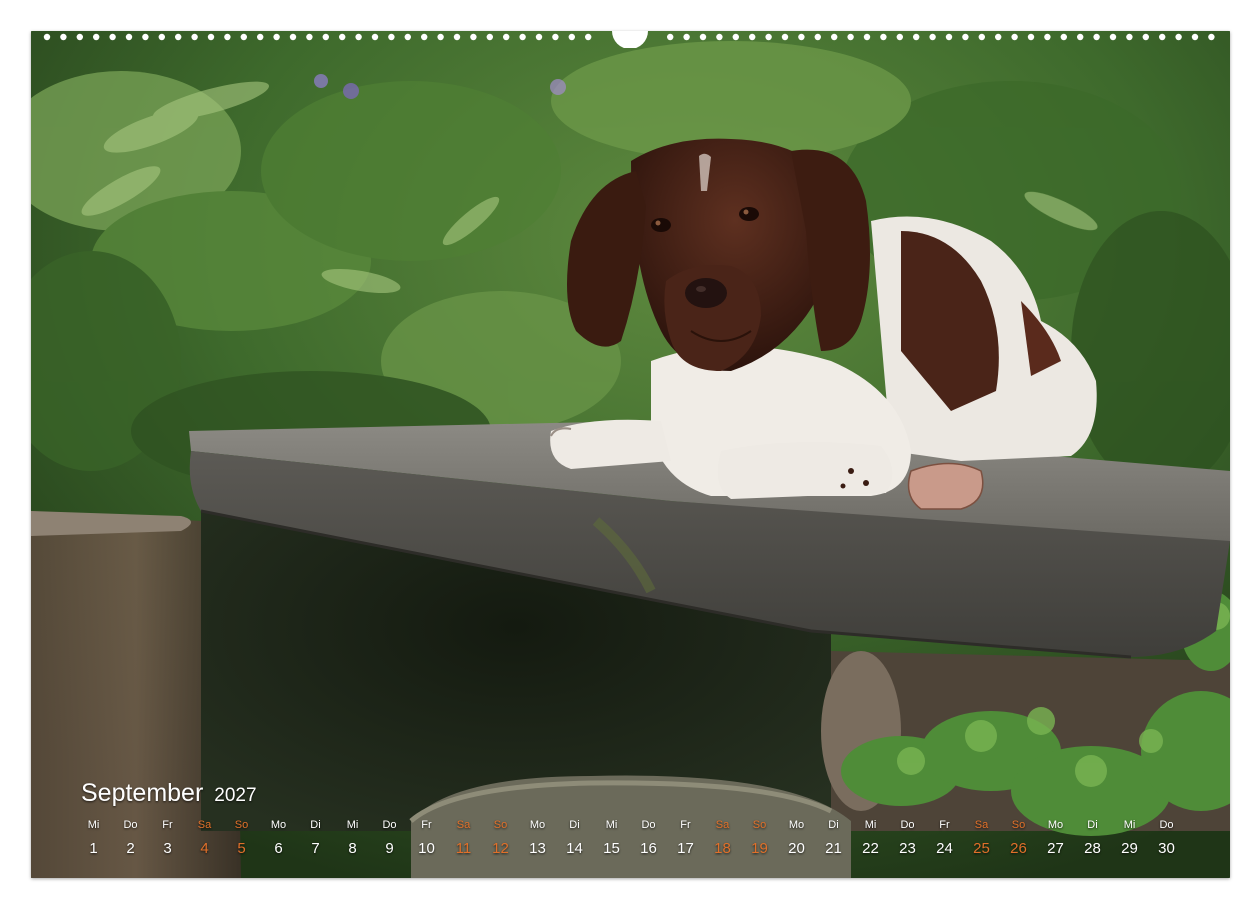 The image size is (1260, 908). What do you see at coordinates (204, 838) in the screenshot?
I see `day-cell: Sa 4` at bounding box center [204, 838].